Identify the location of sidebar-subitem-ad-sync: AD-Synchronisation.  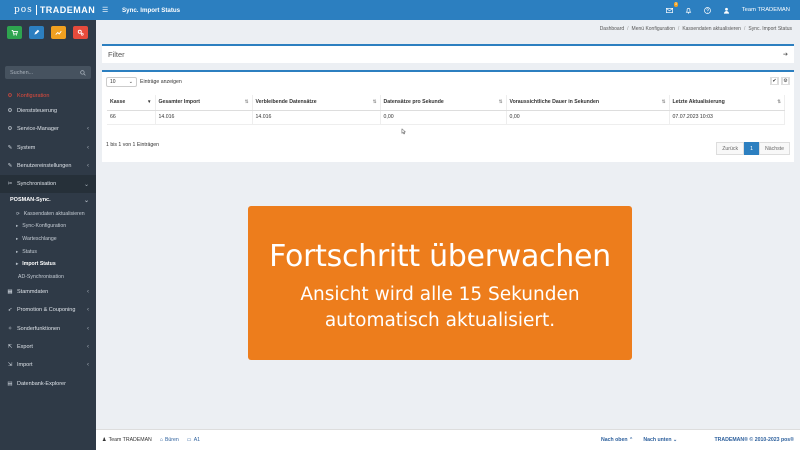
(48, 276).